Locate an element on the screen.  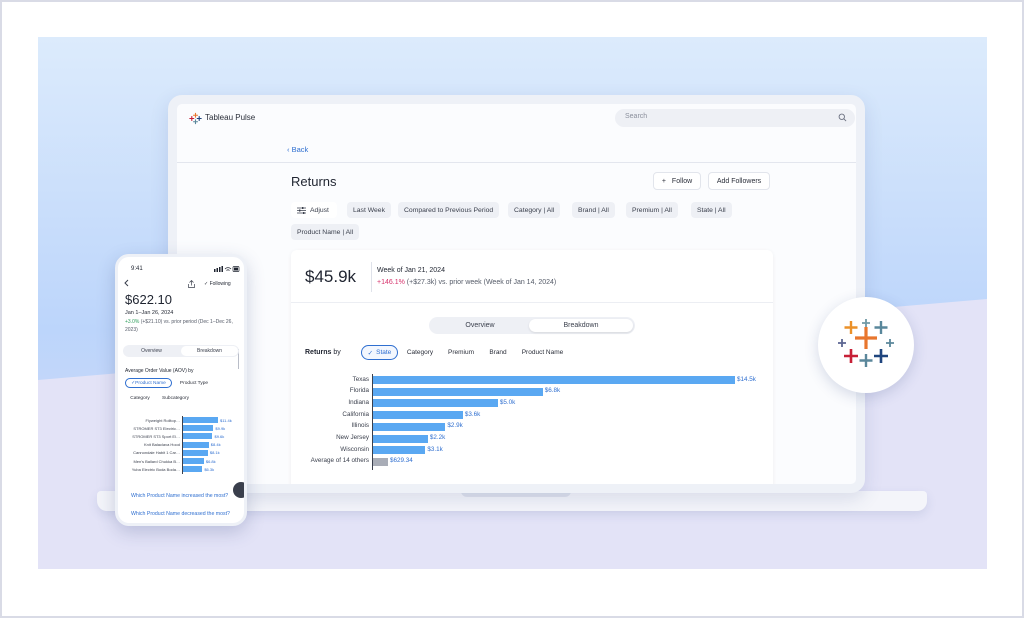
phone-bar-value-label: $11.4k is located at coordinates (226, 420).